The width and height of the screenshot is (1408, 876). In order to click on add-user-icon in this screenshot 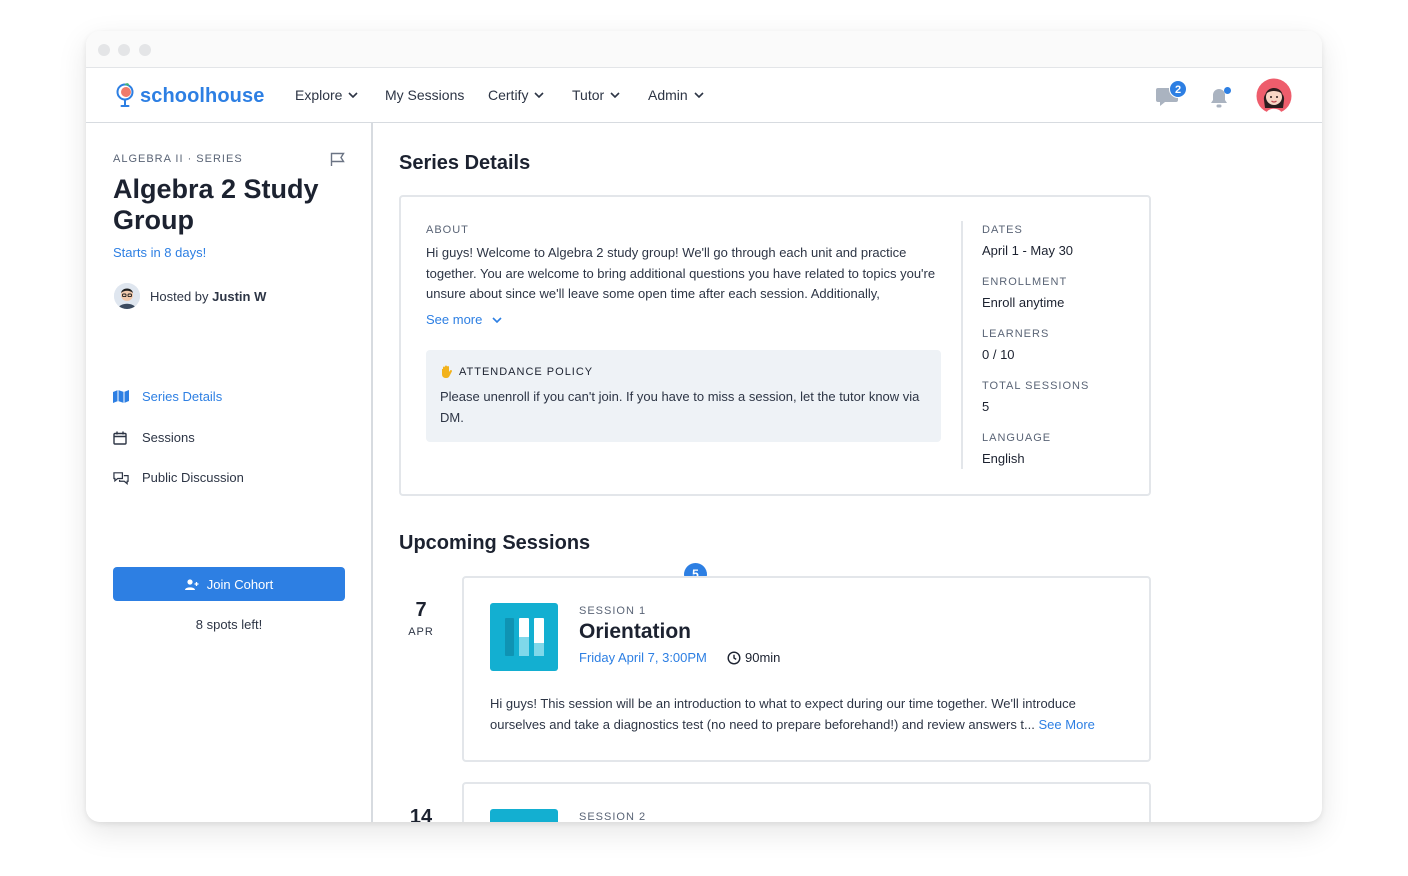, I will do `click(191, 584)`.